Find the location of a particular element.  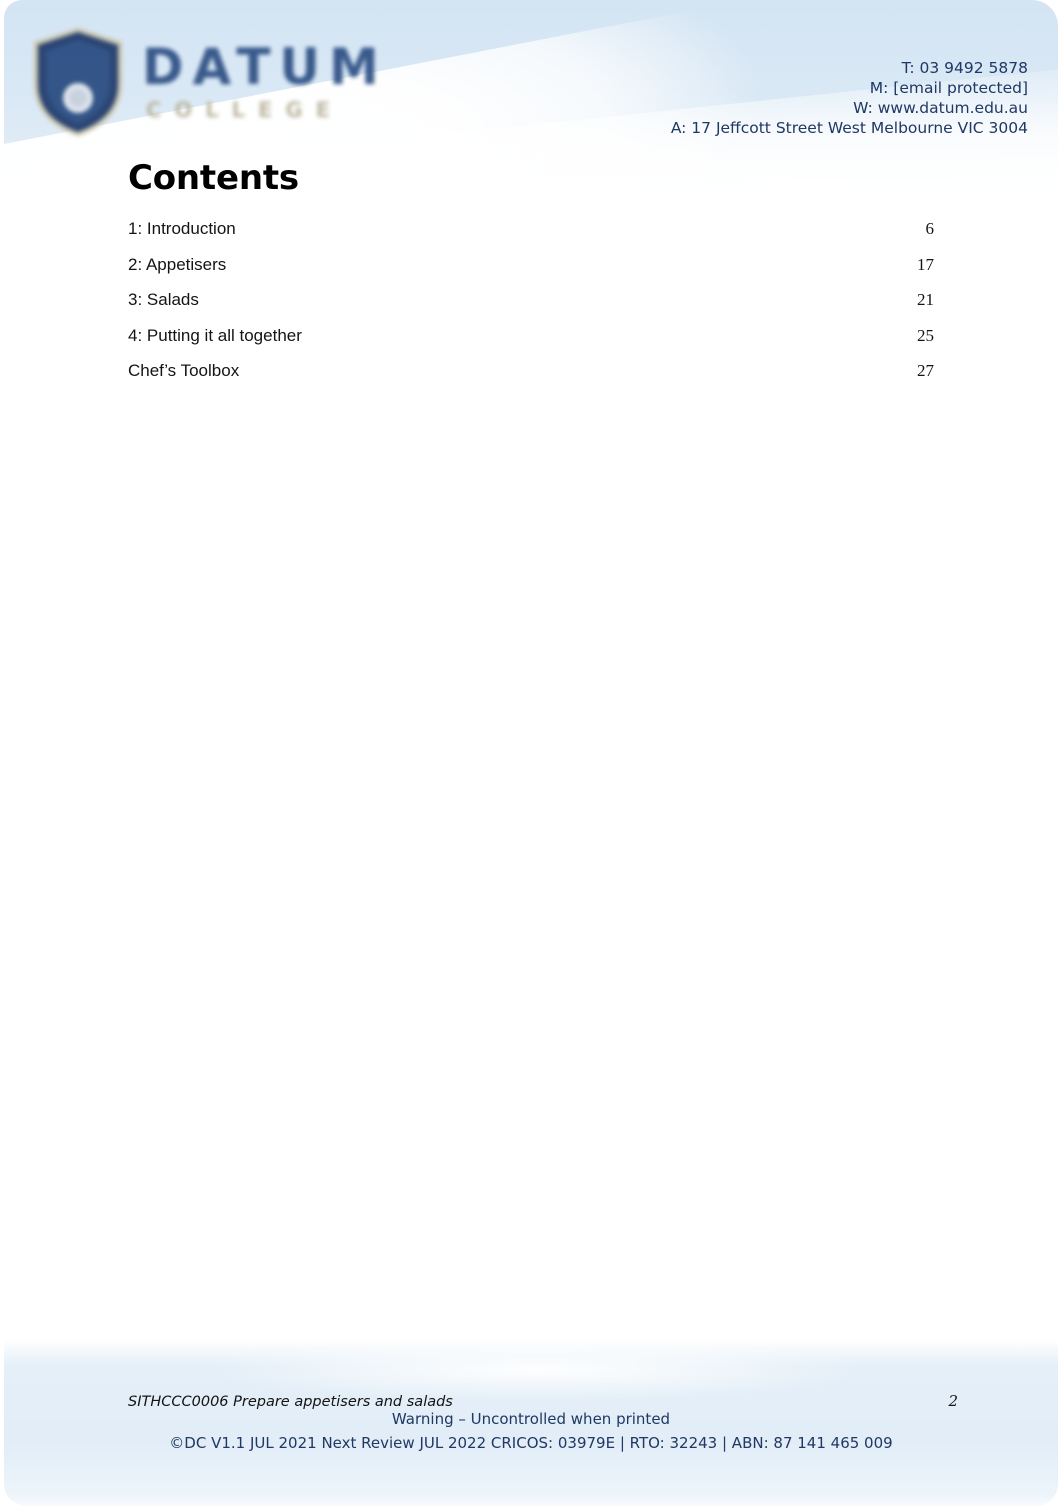

toc-entry-introduction: 1: Introduction 6 is located at coordinates (531, 236).